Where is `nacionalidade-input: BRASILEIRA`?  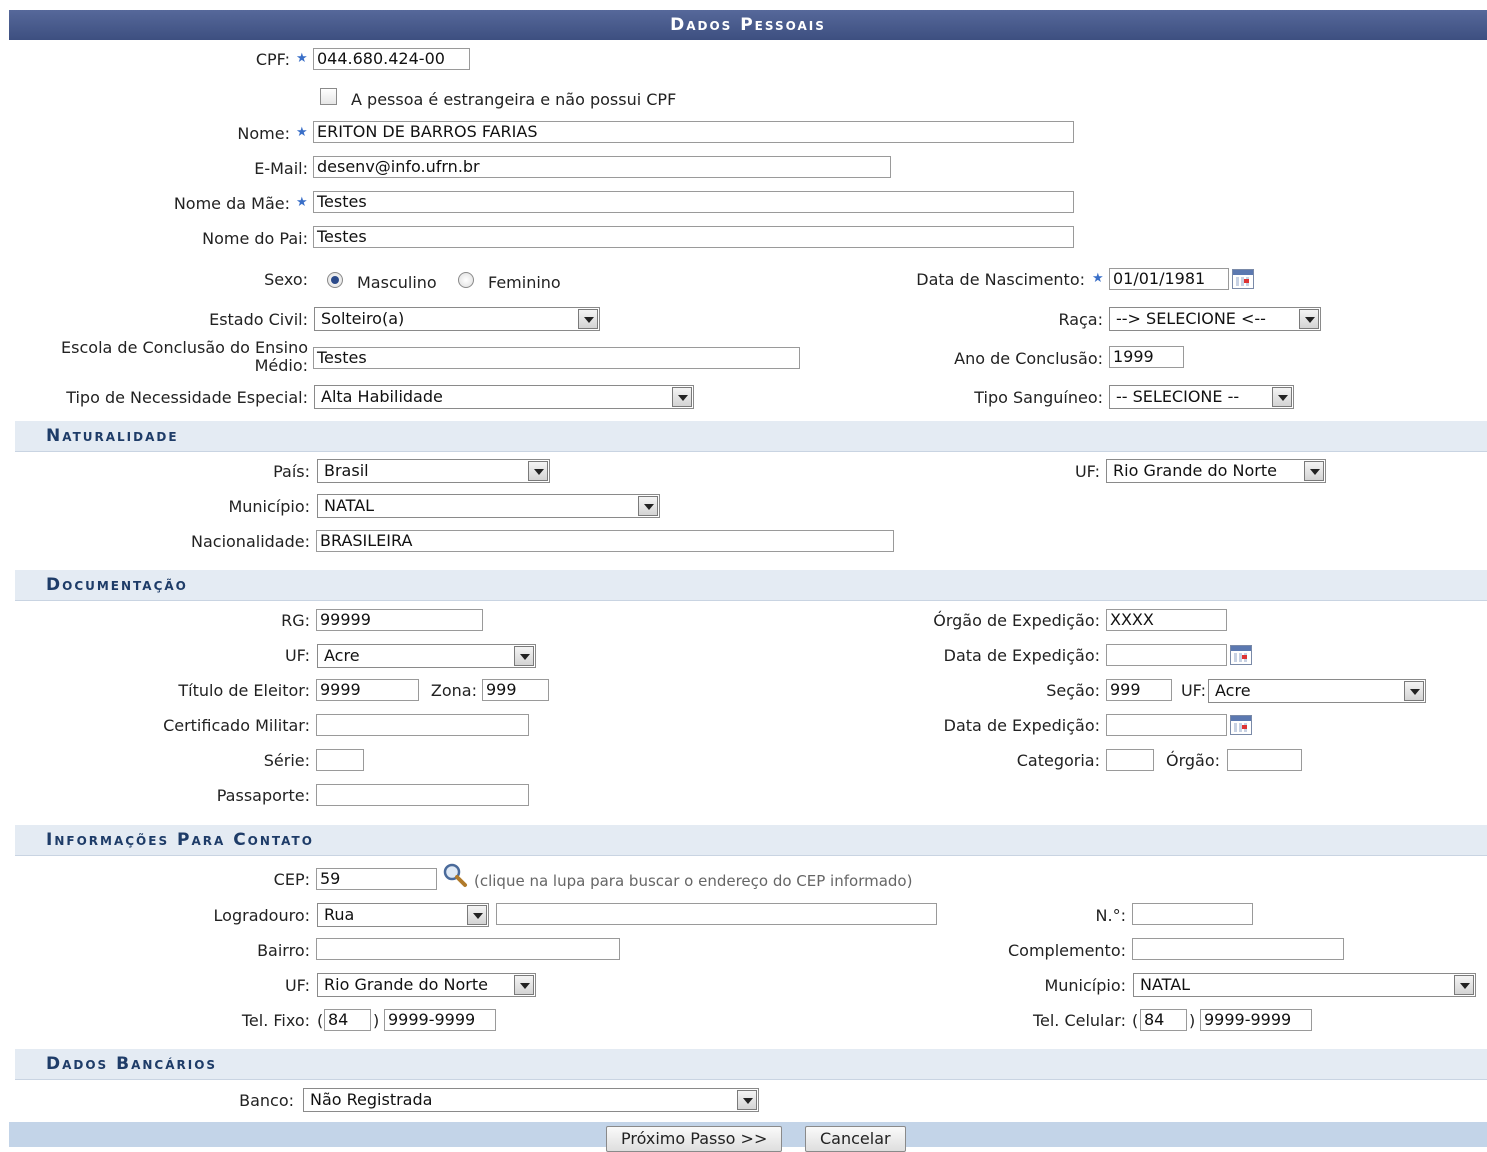
nacionalidade-input: BRASILEIRA is located at coordinates (605, 541).